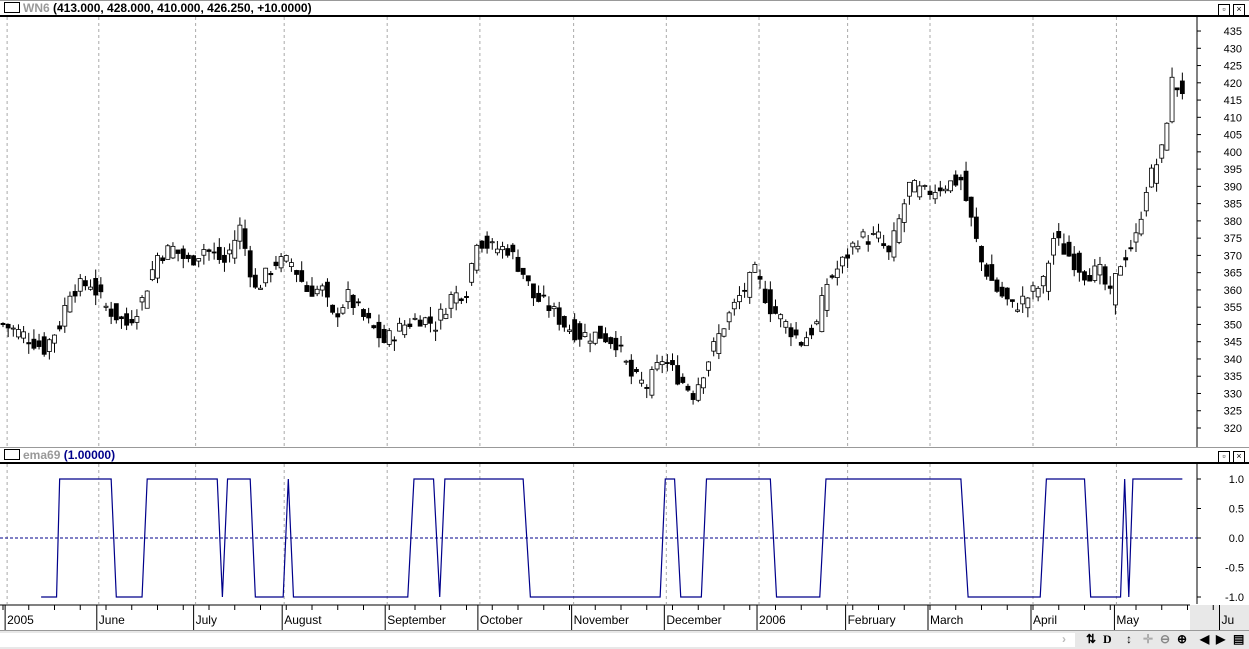  I want to click on next-icon: ▶, so click(1220, 639).